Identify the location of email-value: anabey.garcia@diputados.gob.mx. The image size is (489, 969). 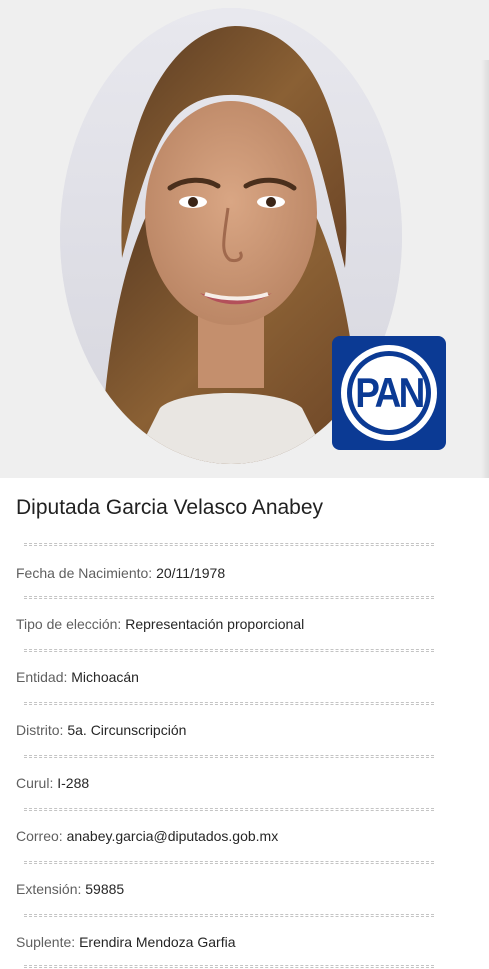
(173, 836).